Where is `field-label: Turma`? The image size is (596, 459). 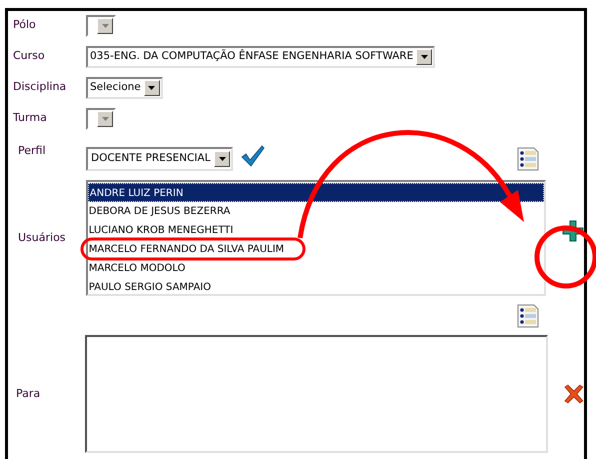 field-label: Turma is located at coordinates (30, 118).